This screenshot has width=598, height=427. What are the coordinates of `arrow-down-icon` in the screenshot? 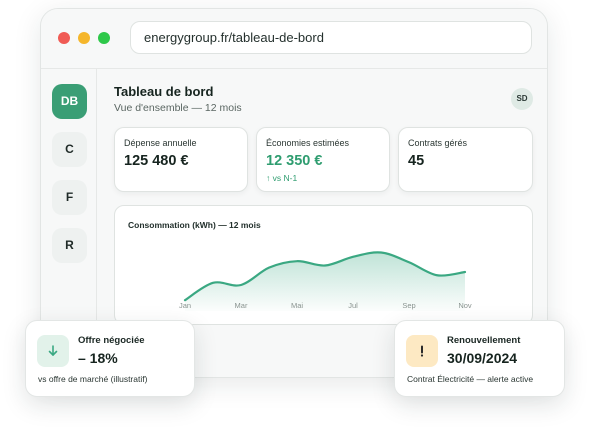 It's located at (53, 350).